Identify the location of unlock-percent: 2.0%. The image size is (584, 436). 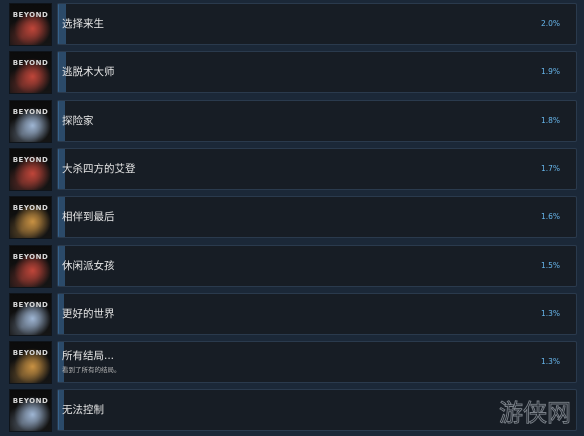
(550, 23).